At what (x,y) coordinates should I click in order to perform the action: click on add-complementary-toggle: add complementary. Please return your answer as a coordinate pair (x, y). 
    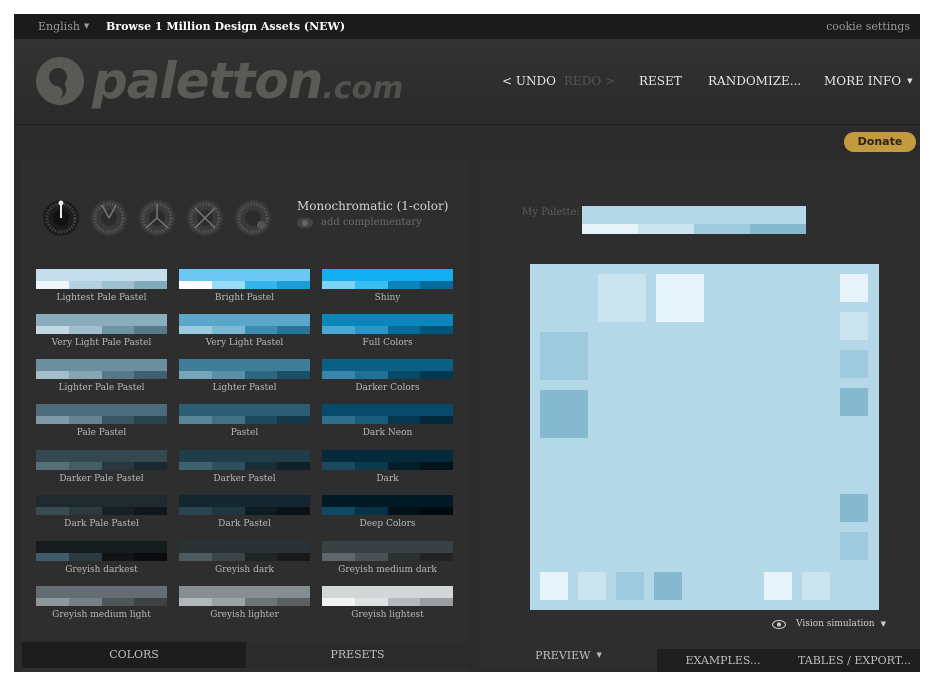
    Looking at the image, I should click on (359, 222).